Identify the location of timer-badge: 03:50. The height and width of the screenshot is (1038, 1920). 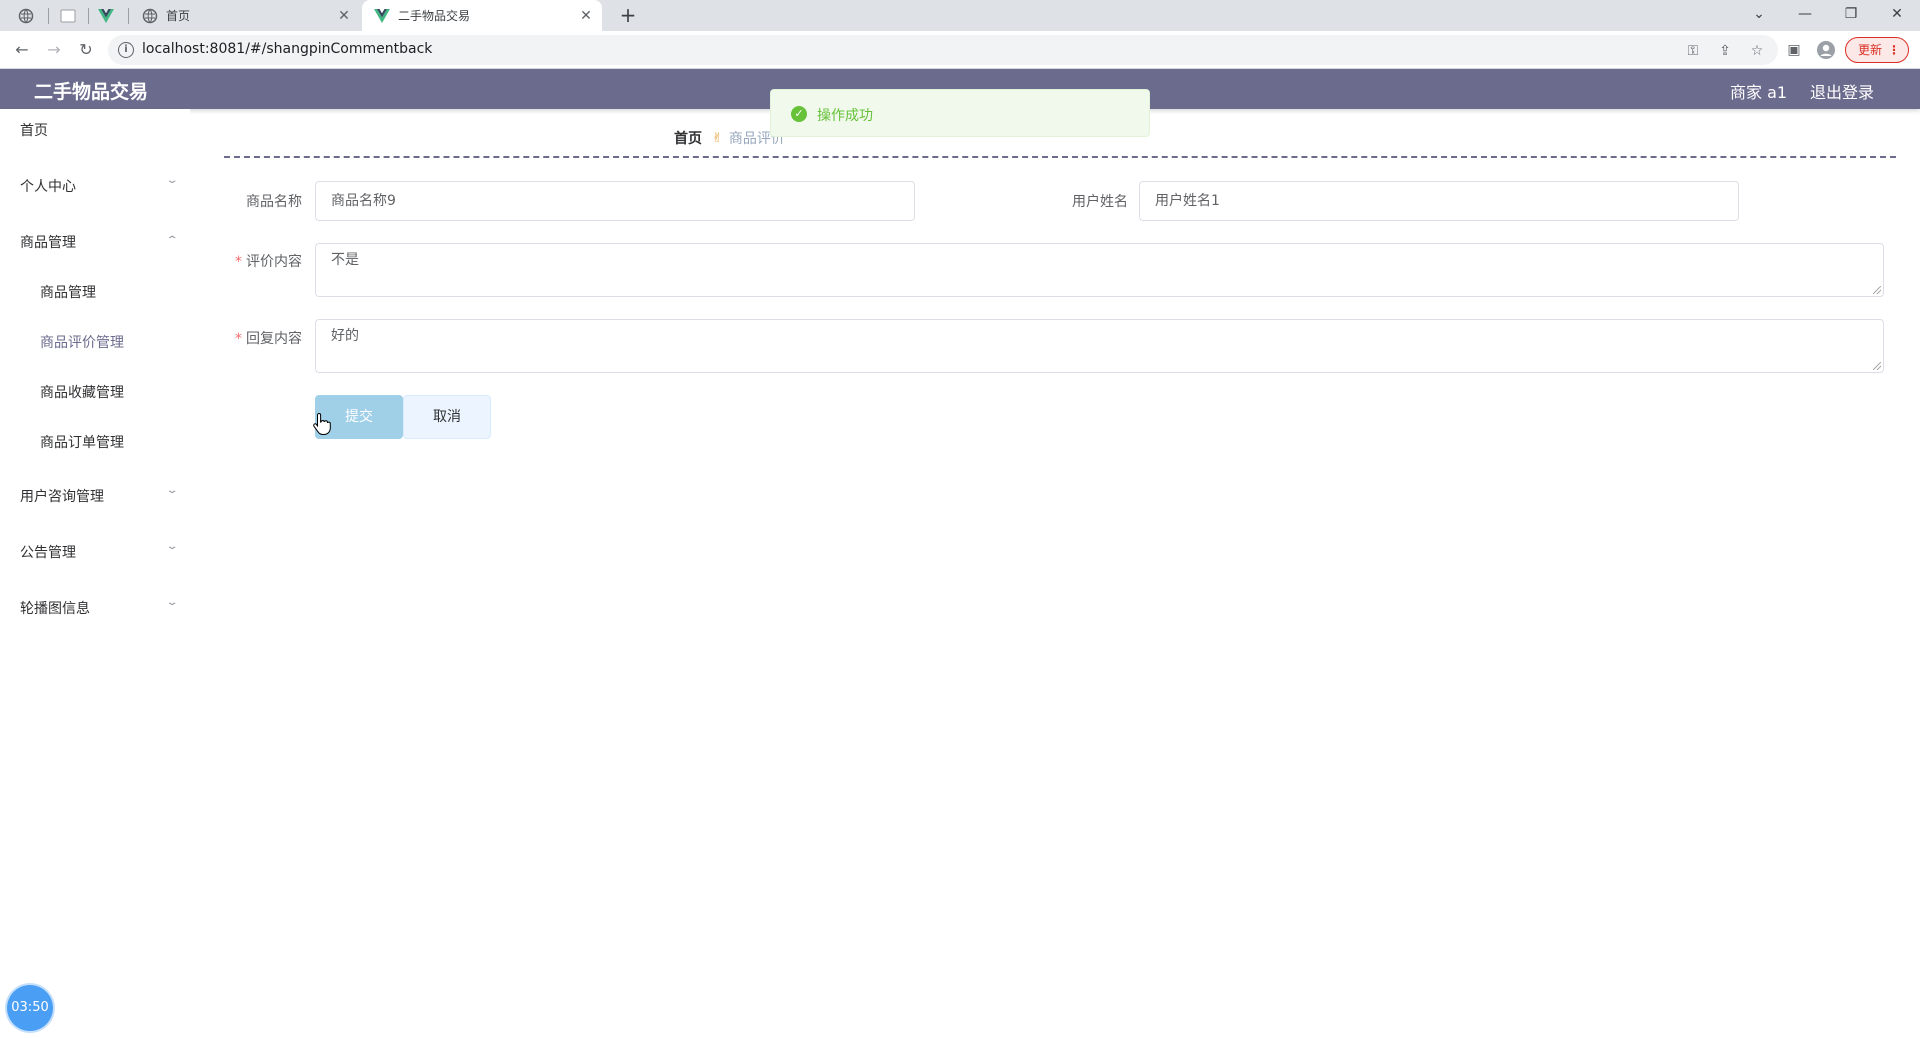
(30, 1008).